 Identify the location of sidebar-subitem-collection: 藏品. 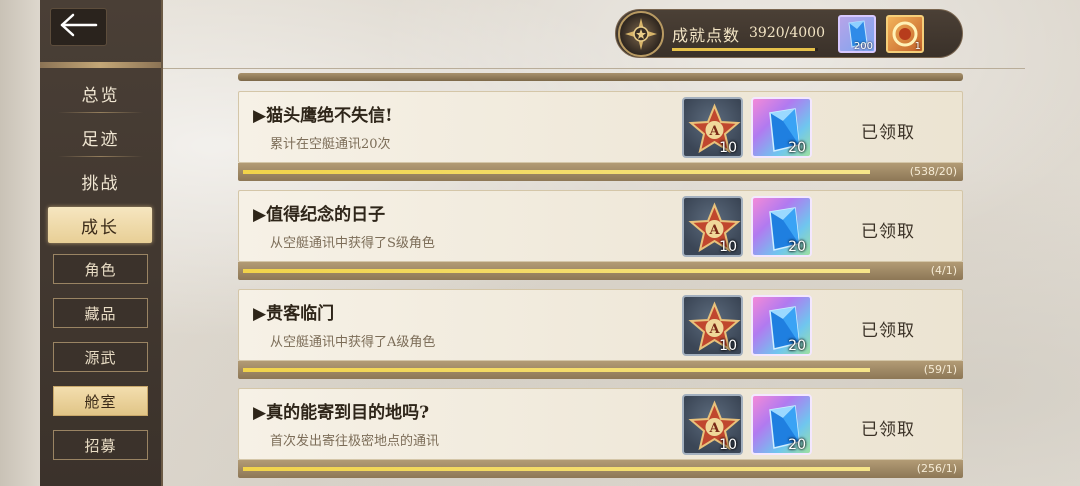
(100, 313).